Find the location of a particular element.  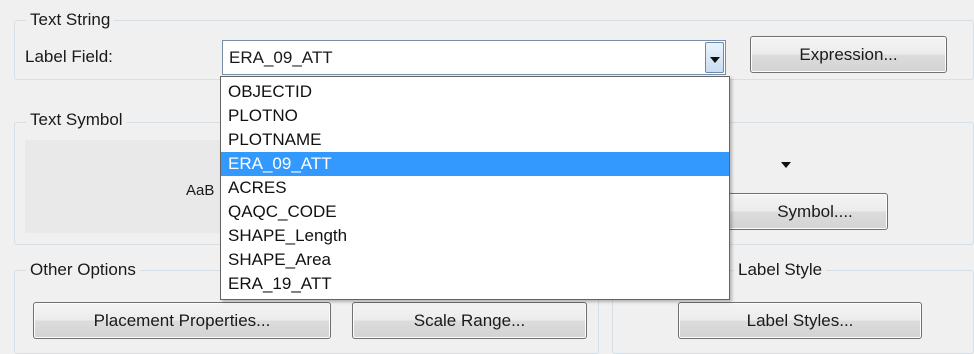

dropdown-option-acres: ACRES is located at coordinates (475, 188).